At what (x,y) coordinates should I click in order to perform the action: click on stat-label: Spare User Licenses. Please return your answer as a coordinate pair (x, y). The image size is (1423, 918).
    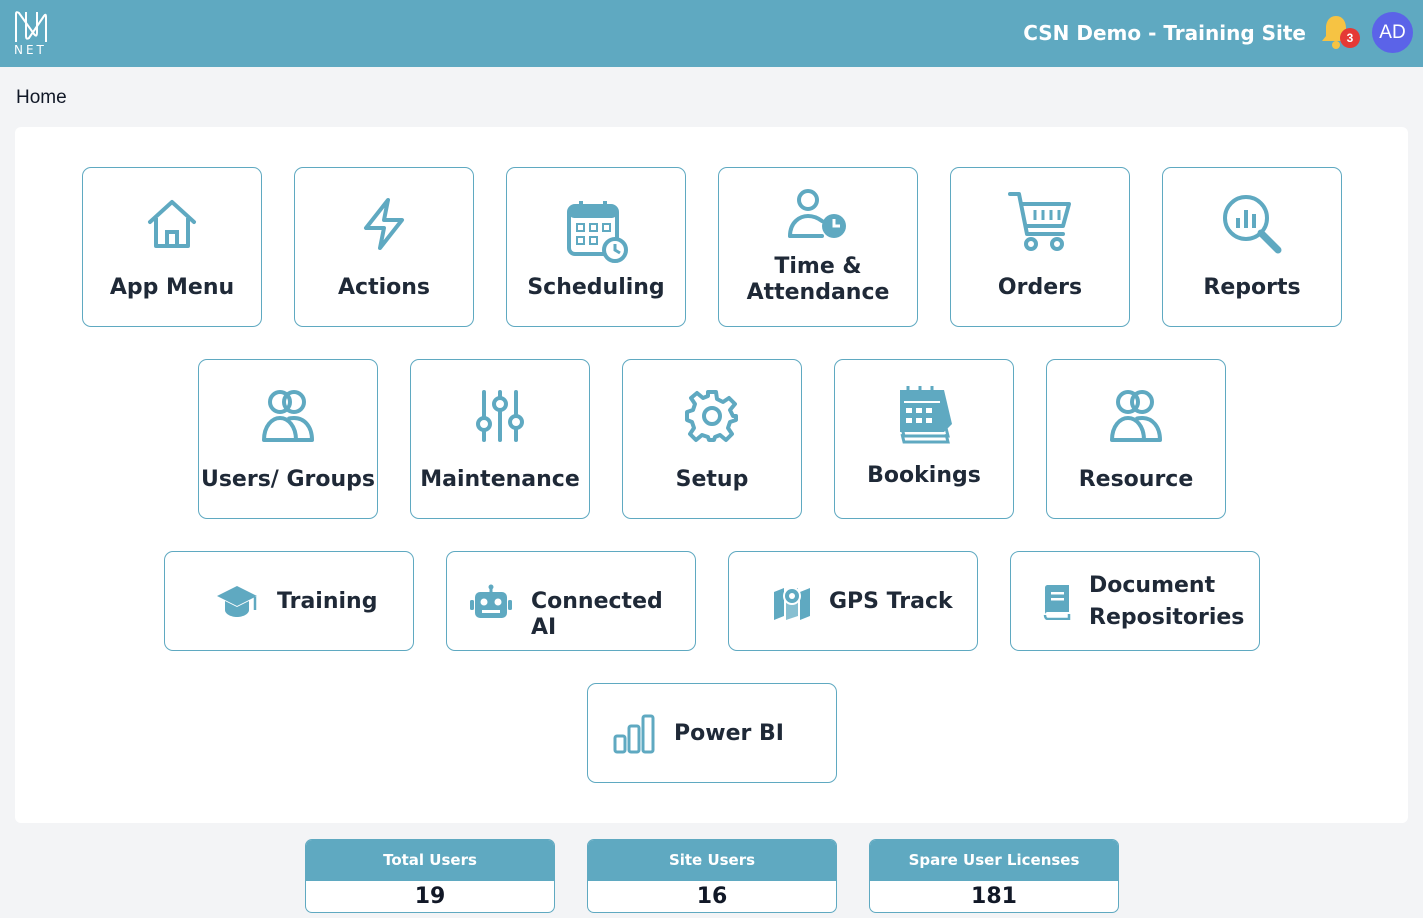
    Looking at the image, I should click on (994, 860).